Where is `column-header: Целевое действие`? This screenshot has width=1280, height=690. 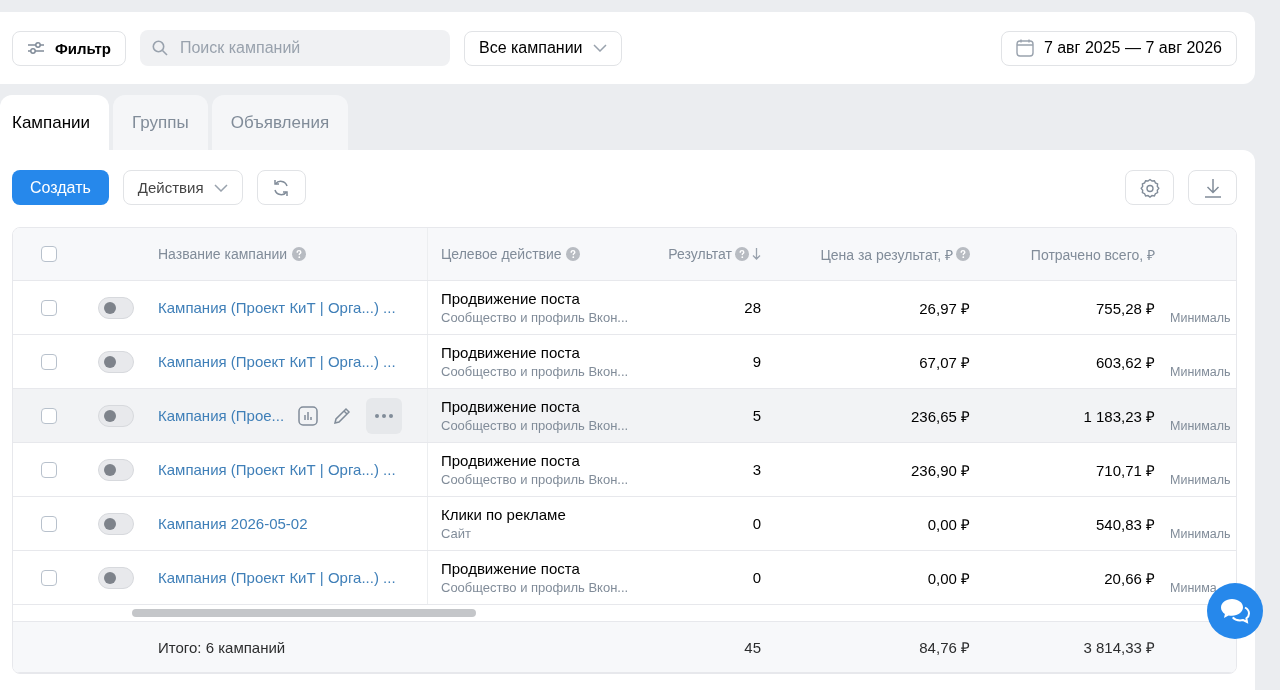
column-header: Целевое действие is located at coordinates (501, 254).